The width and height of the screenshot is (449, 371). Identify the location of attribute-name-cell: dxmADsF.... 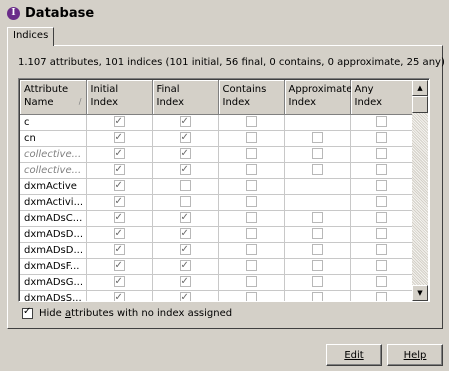
(53, 266).